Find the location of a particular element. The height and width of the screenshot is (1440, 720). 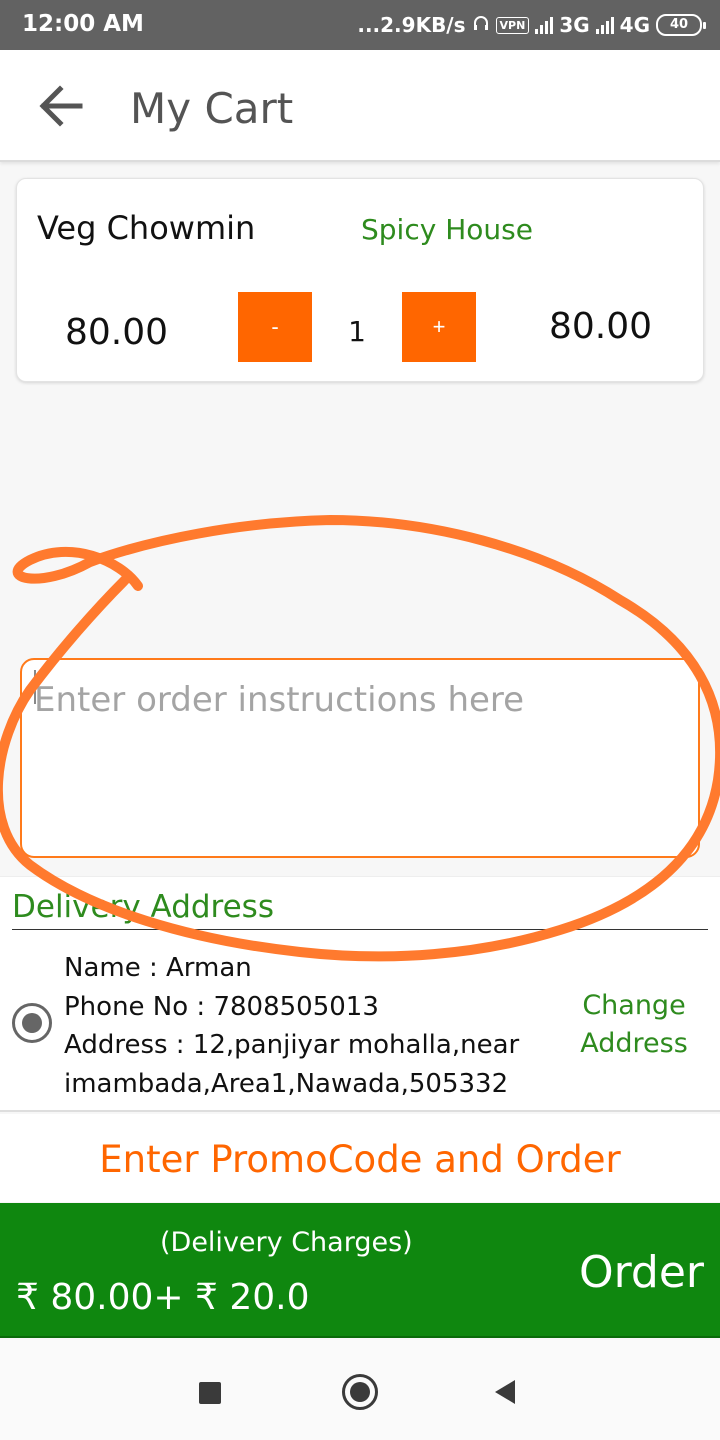

divider is located at coordinates (360, 929).